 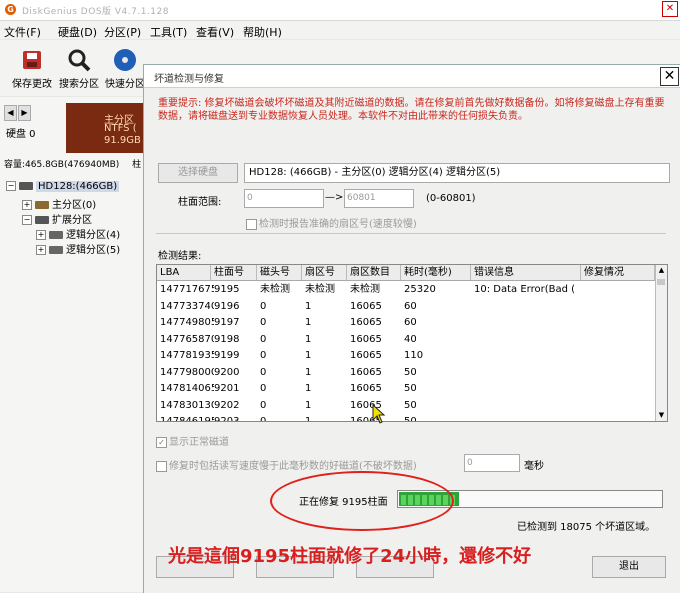 What do you see at coordinates (414, 355) in the screenshot?
I see `cell-time: 110` at bounding box center [414, 355].